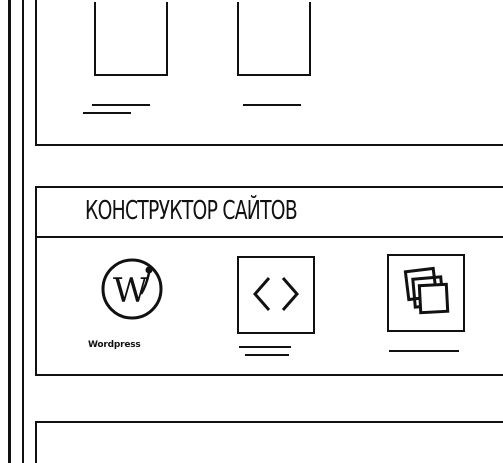 This screenshot has height=463, width=503. What do you see at coordinates (267, 355) in the screenshot?
I see `code-item-subtitle-line` at bounding box center [267, 355].